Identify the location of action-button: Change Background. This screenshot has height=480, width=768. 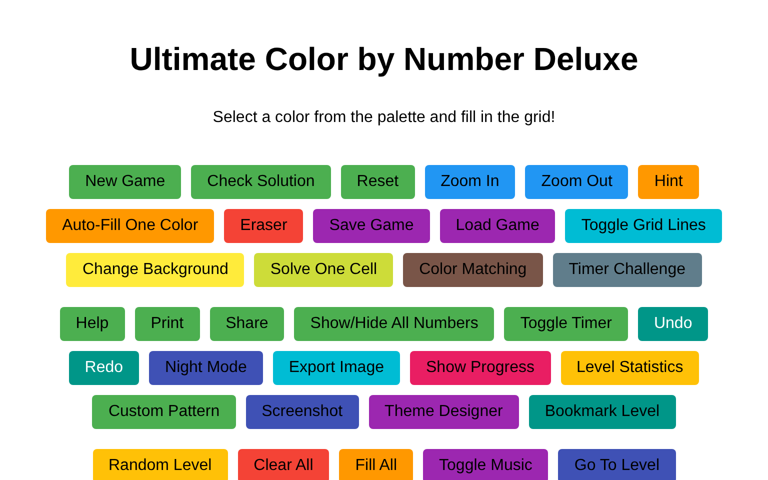
(155, 270).